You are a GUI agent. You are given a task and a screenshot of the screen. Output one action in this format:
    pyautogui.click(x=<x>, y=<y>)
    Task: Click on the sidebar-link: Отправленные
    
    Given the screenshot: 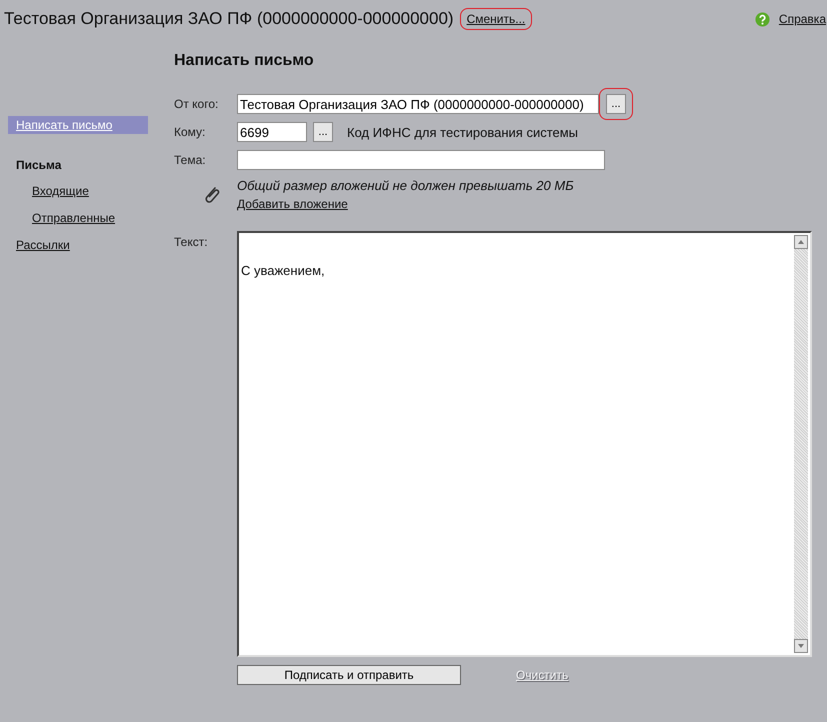 What is the action you would take?
    pyautogui.click(x=91, y=218)
    